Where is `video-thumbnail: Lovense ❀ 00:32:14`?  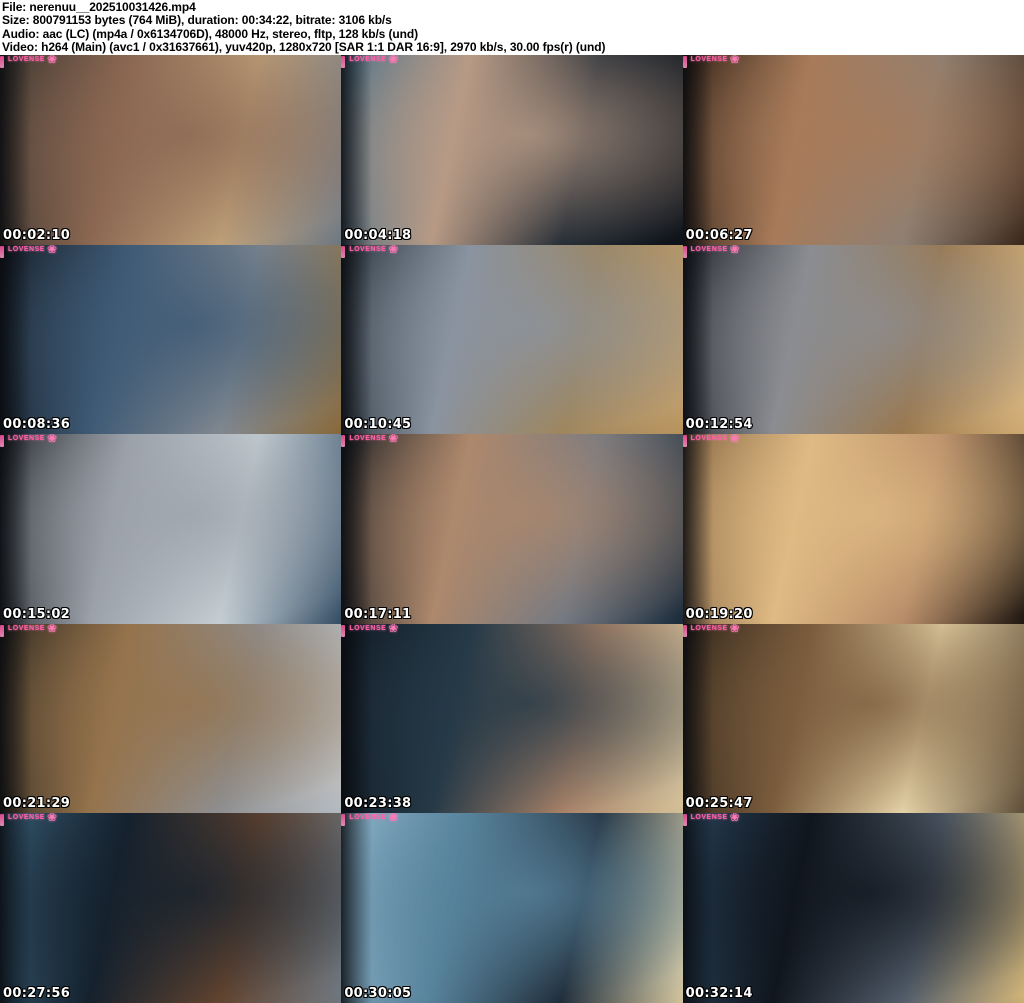 video-thumbnail: Lovense ❀ 00:32:14 is located at coordinates (853, 908).